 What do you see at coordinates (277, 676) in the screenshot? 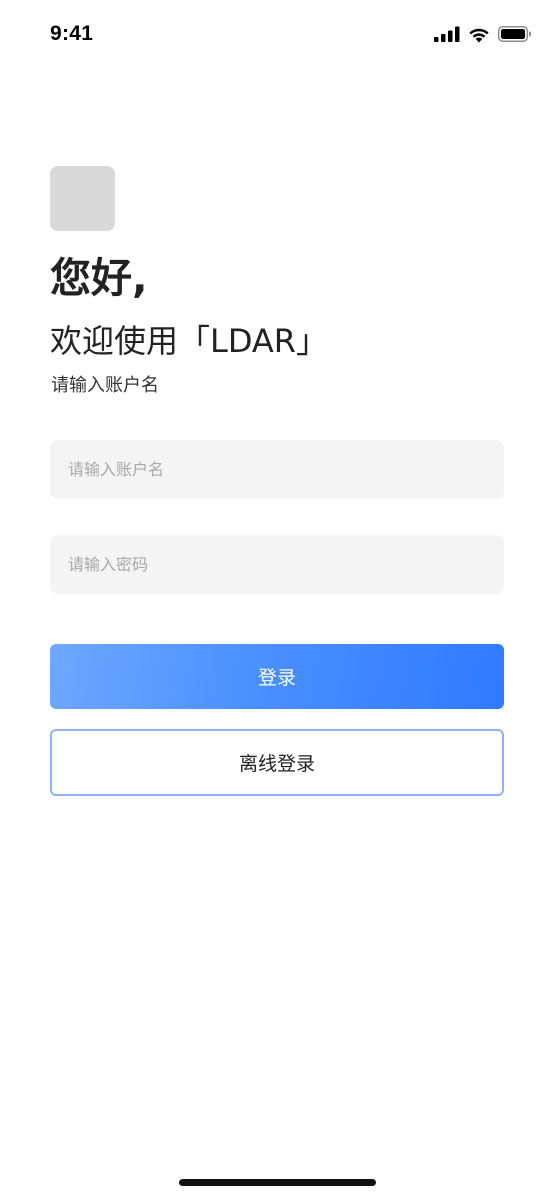
I see `login-button: 登录` at bounding box center [277, 676].